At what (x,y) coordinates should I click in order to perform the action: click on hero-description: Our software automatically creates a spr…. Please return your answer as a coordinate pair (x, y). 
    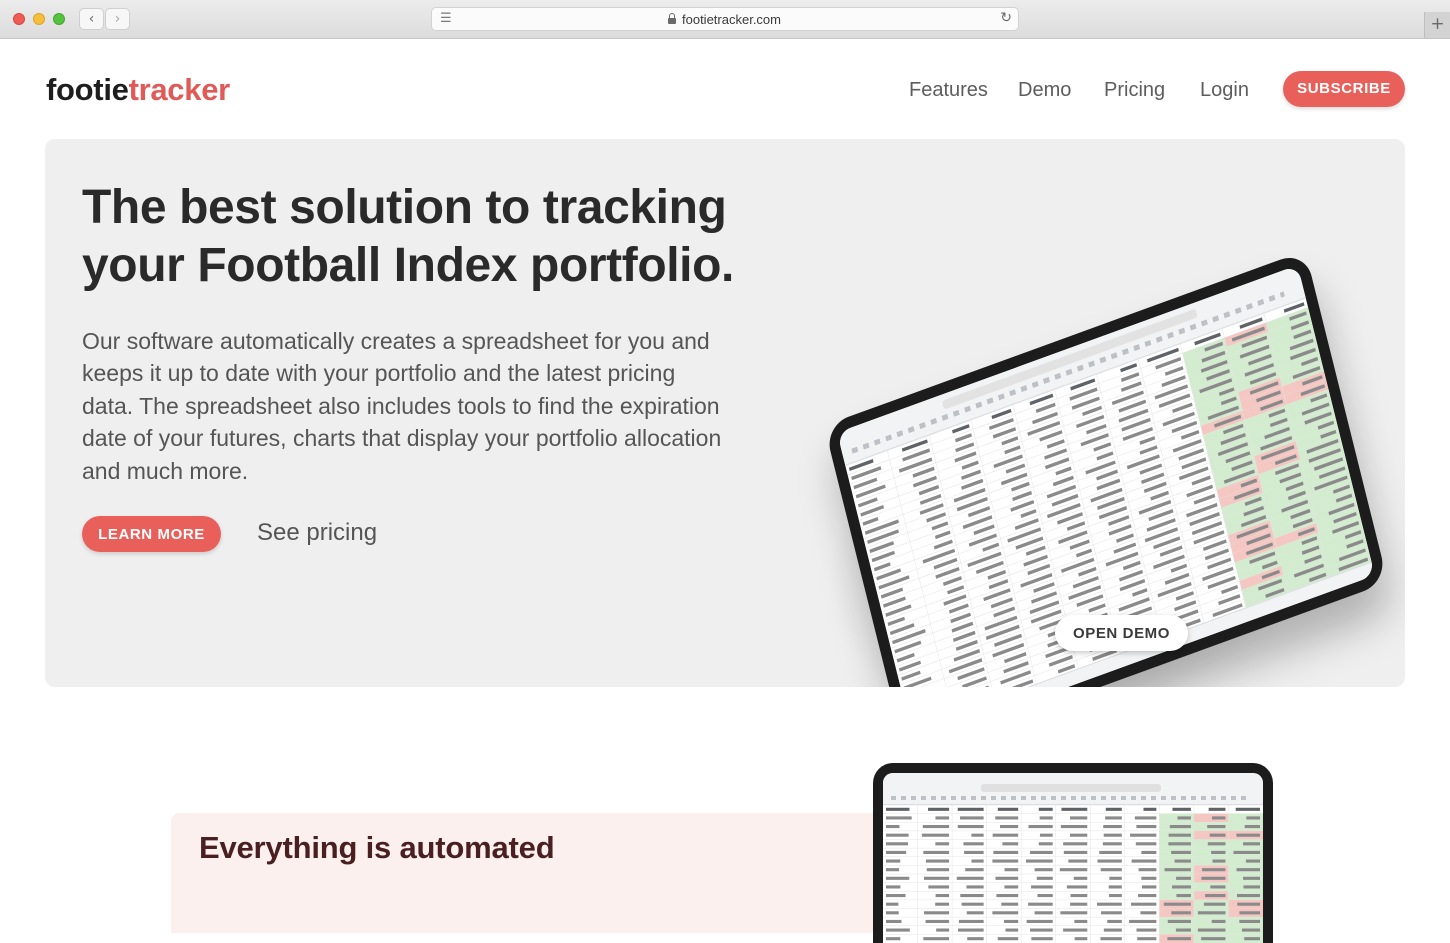
    Looking at the image, I should click on (402, 406).